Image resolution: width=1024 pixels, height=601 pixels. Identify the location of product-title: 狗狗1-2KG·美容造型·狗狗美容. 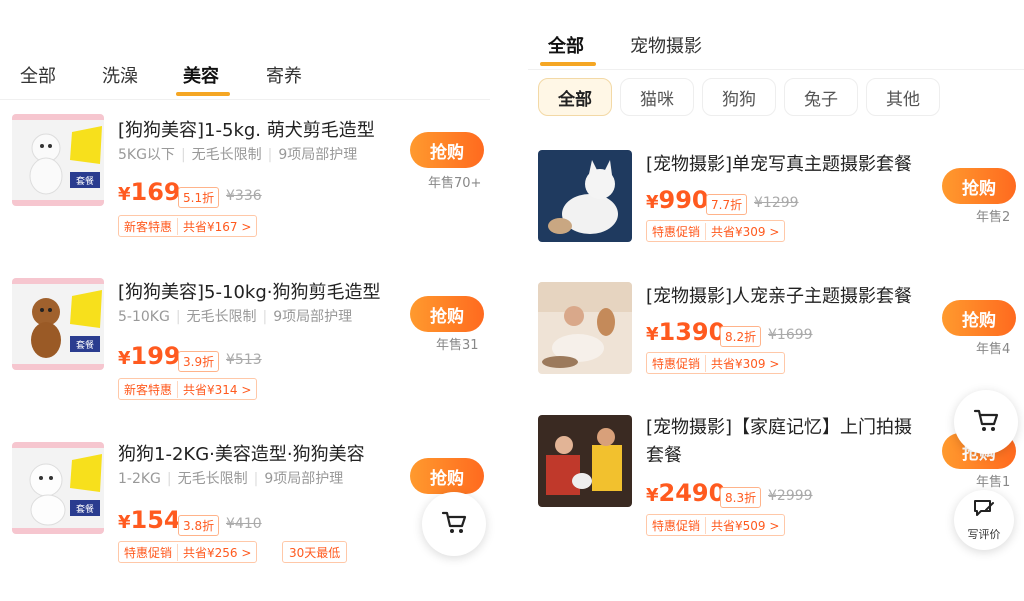
(241, 453).